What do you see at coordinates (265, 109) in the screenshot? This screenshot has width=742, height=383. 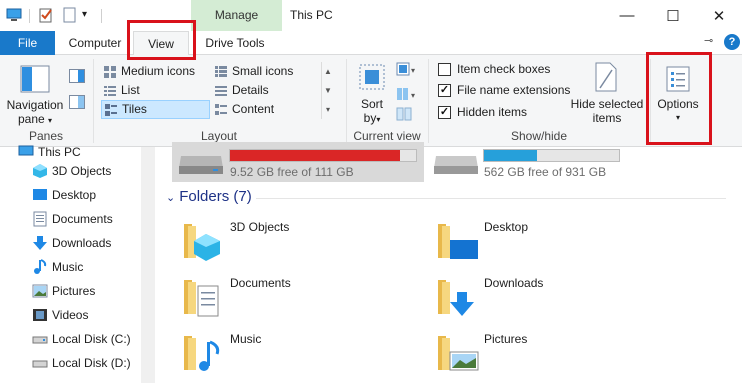 I see `layout-content: Content` at bounding box center [265, 109].